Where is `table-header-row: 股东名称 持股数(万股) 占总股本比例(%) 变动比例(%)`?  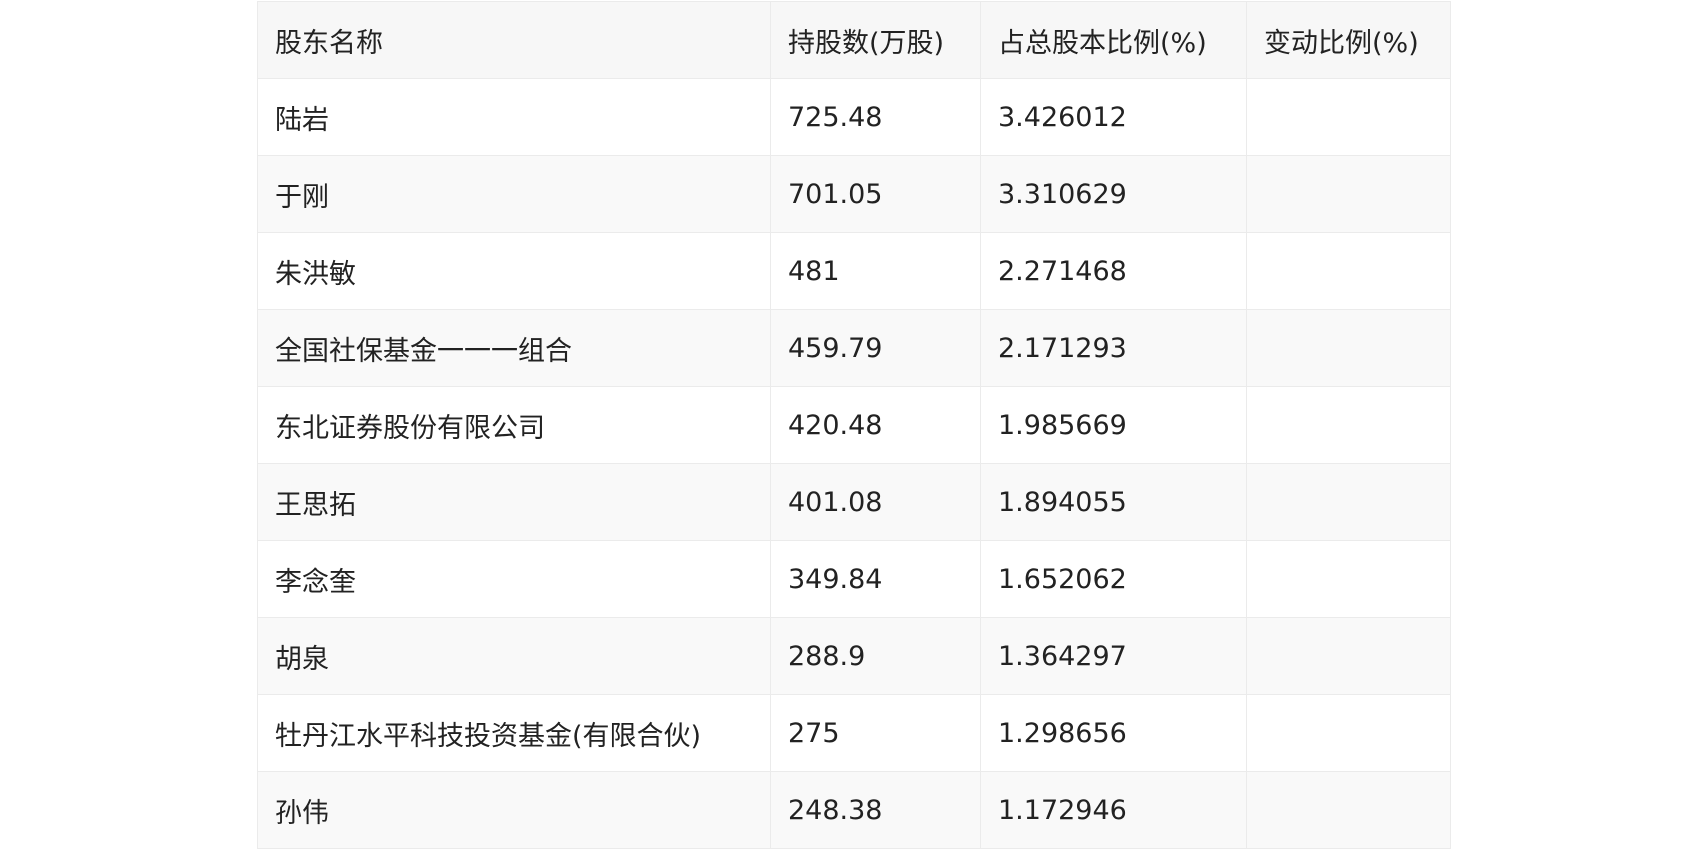 table-header-row: 股东名称 持股数(万股) 占总股本比例(%) 变动比例(%) is located at coordinates (854, 40).